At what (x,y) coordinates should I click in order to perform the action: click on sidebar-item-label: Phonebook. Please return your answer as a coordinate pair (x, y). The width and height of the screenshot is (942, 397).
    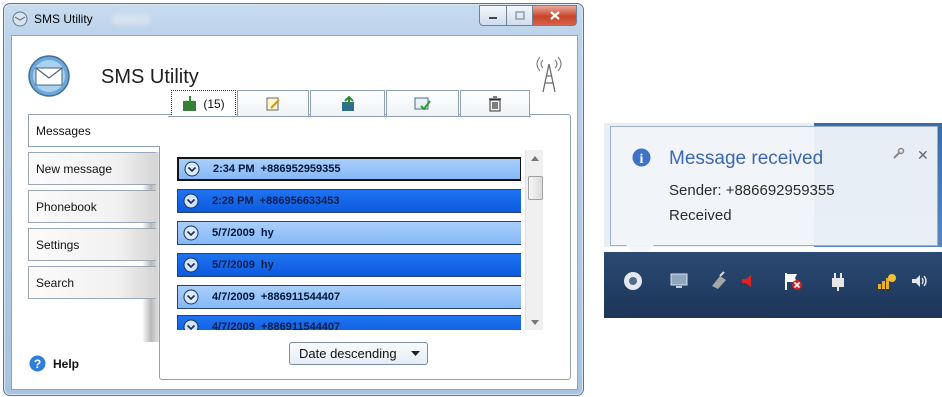
    Looking at the image, I should click on (66, 206).